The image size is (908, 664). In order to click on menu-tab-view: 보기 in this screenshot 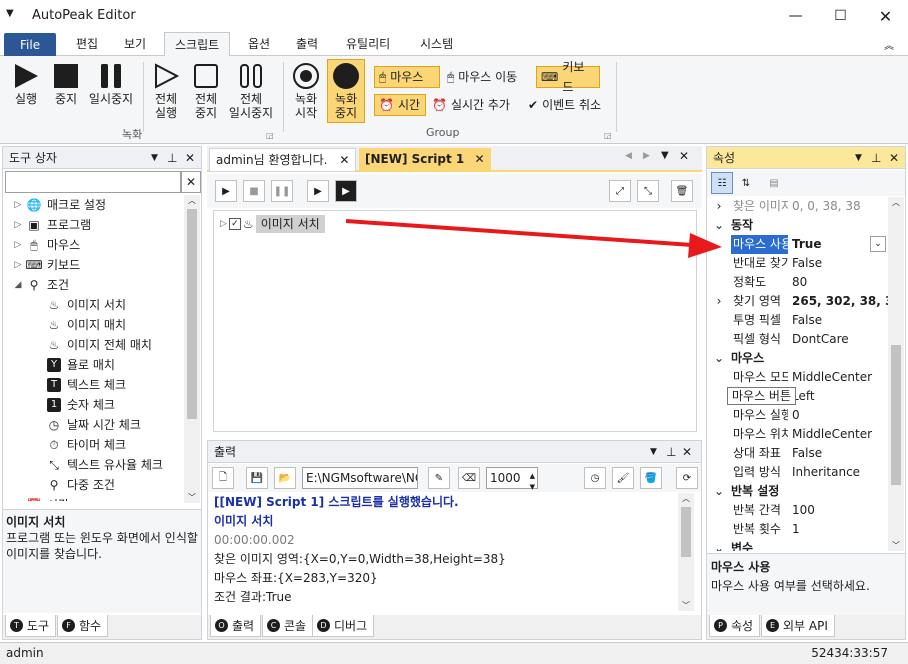, I will do `click(135, 44)`.